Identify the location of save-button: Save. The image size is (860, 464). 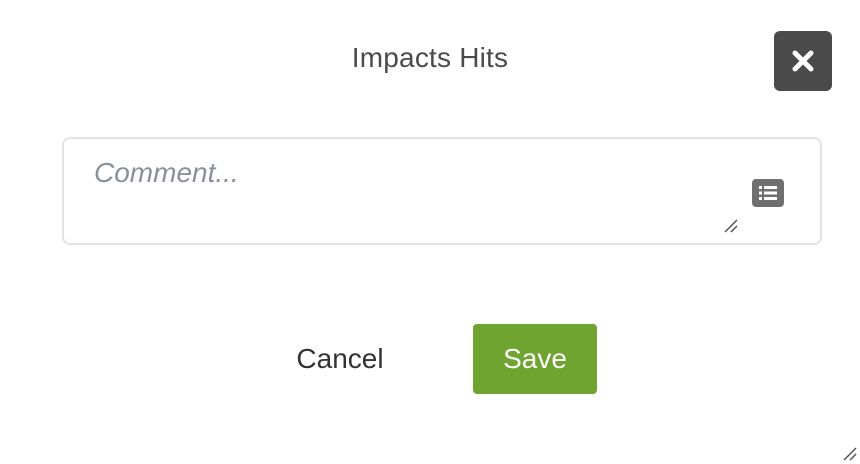
(535, 359).